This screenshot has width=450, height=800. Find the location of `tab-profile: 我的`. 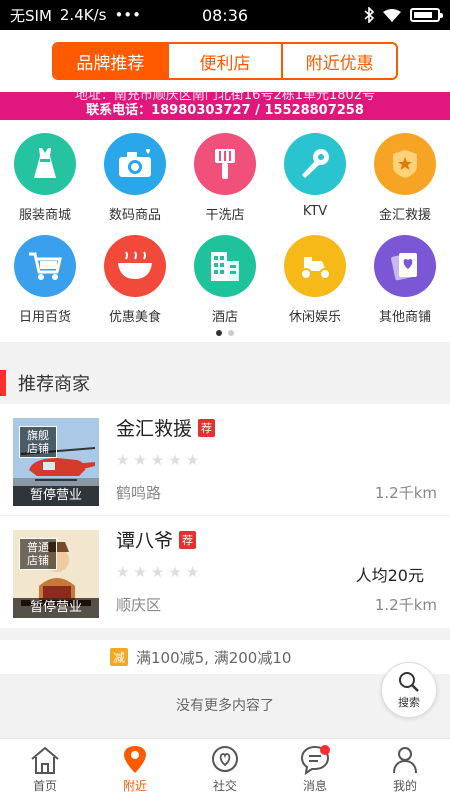

tab-profile: 我的 is located at coordinates (405, 769).